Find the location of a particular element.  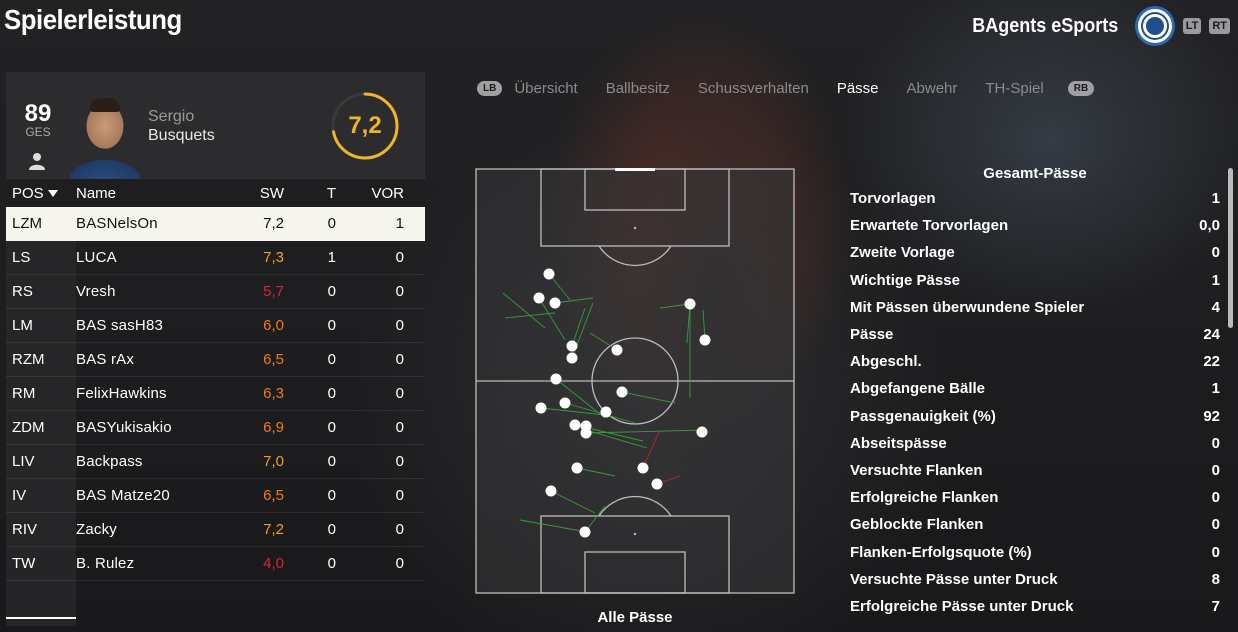

row-pos: TW is located at coordinates (24, 563).